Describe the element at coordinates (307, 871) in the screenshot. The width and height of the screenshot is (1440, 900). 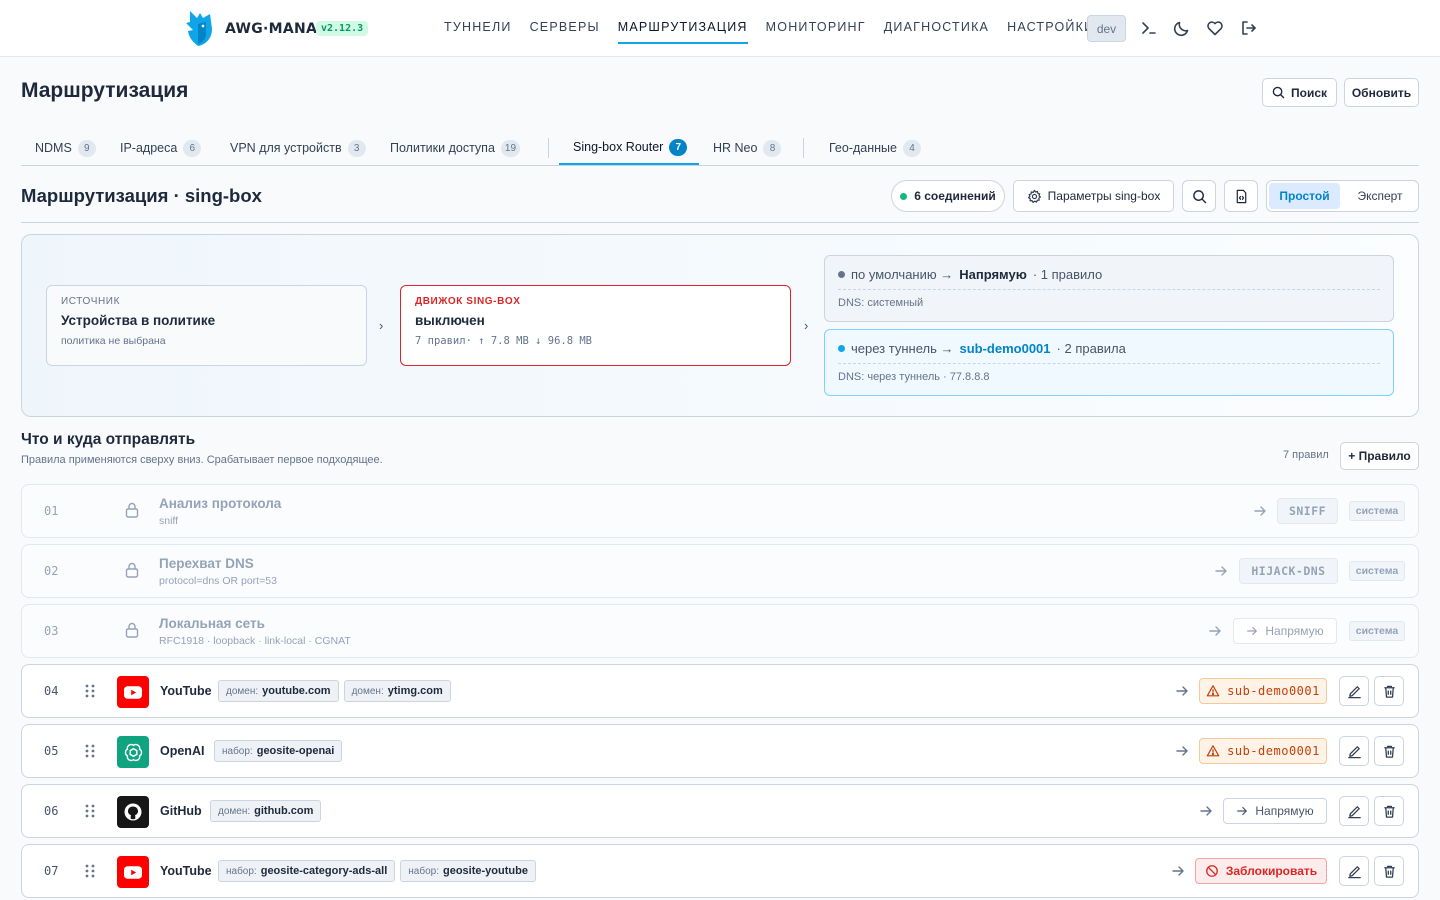
I see `condition-tag: набор: geosite-category-ads-all` at that location.